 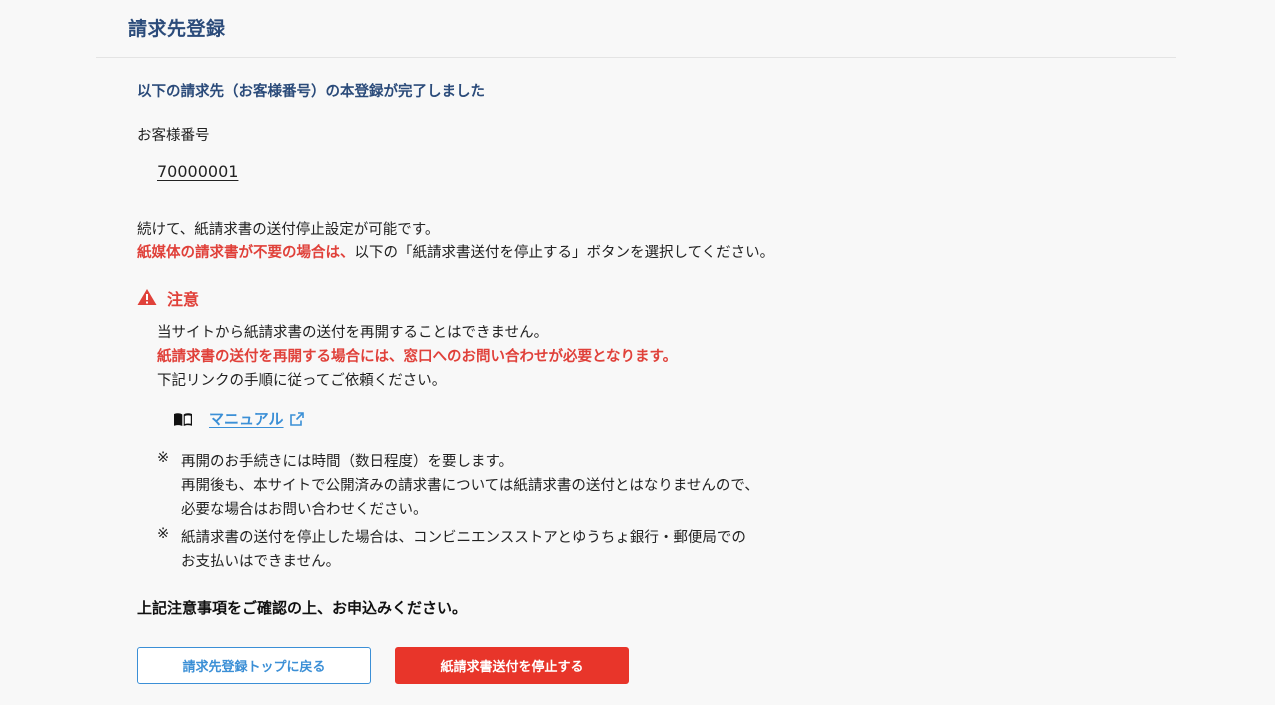 I want to click on completion-heading: 以下の請求先（お客様番号）の本登録が完了しました, so click(x=311, y=92).